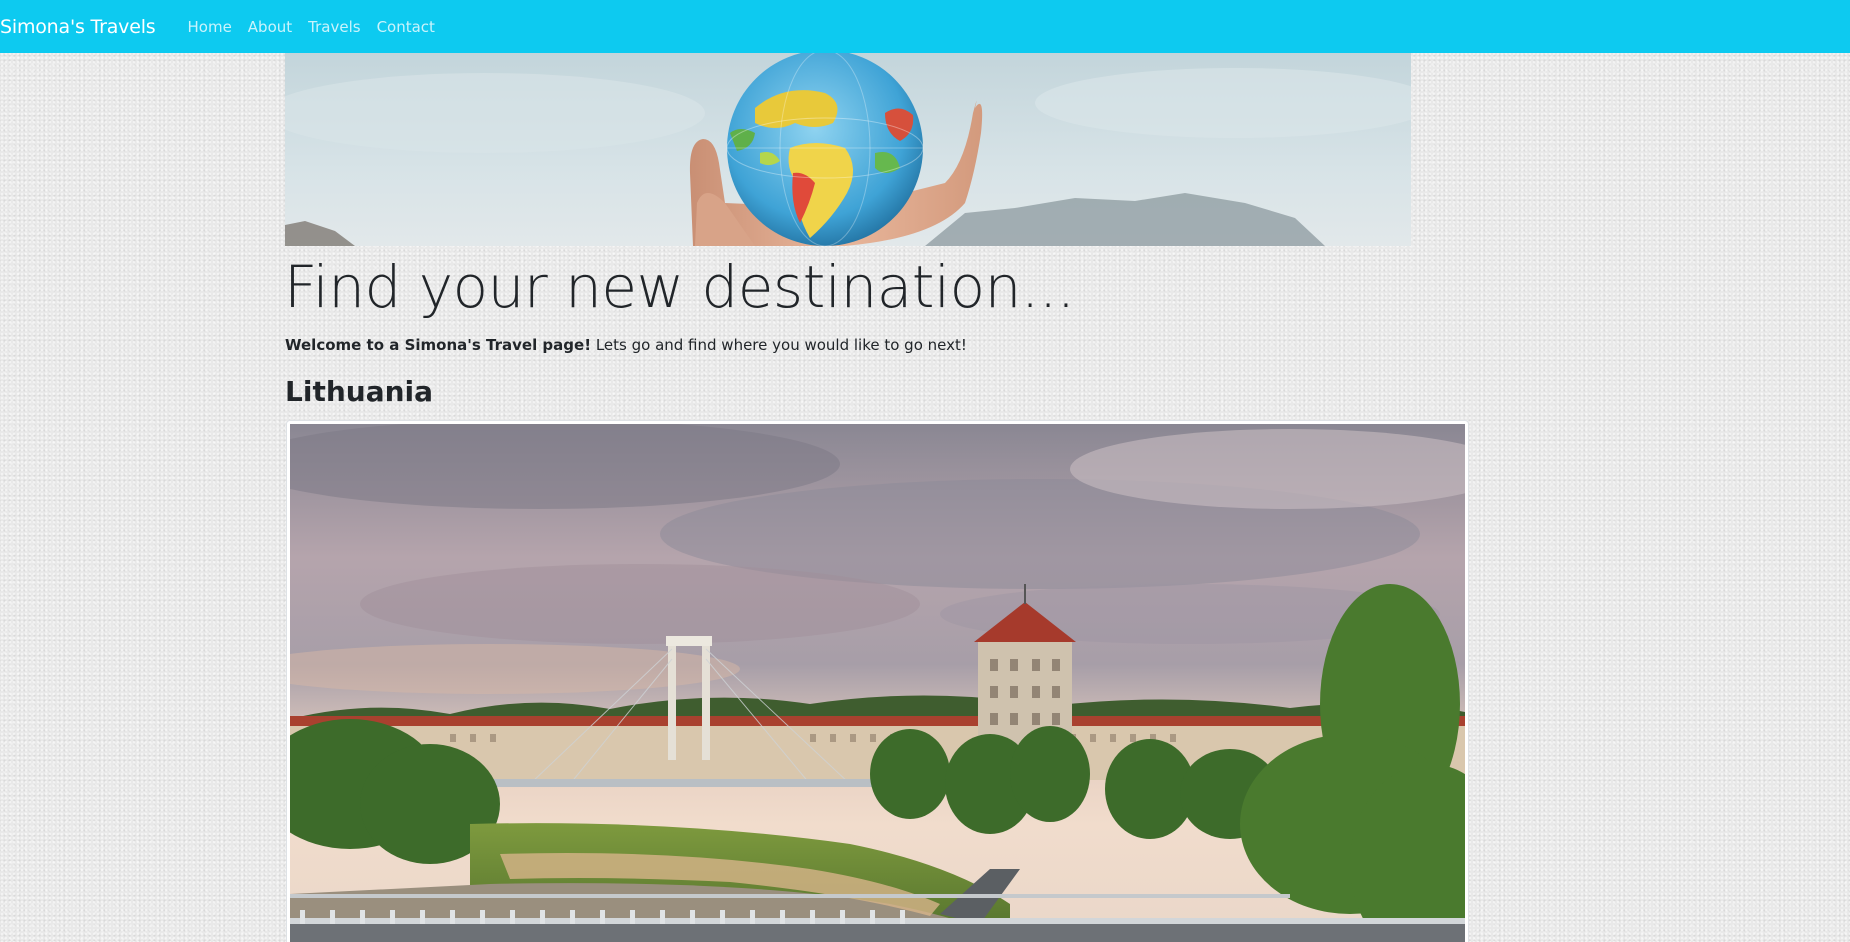  I want to click on nav-links: Home About Travels Contact, so click(311, 27).